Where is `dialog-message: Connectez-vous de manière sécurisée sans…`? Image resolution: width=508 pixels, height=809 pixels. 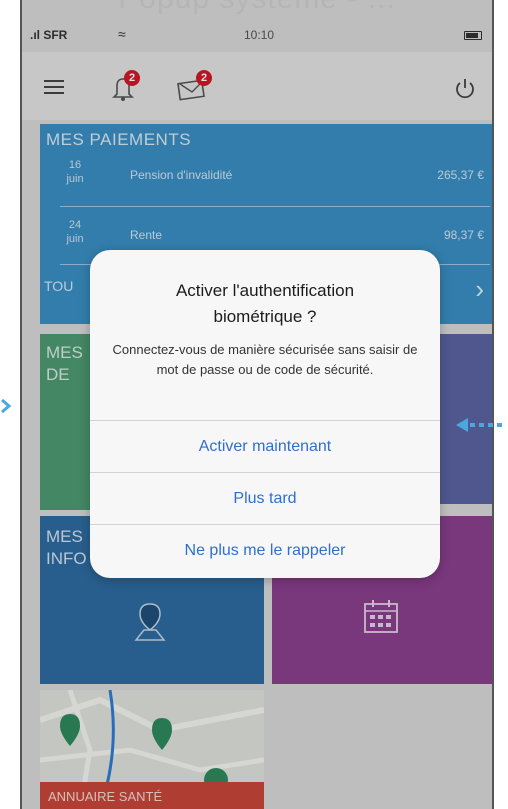 dialog-message: Connectez-vous de manière sécurisée sans… is located at coordinates (265, 359).